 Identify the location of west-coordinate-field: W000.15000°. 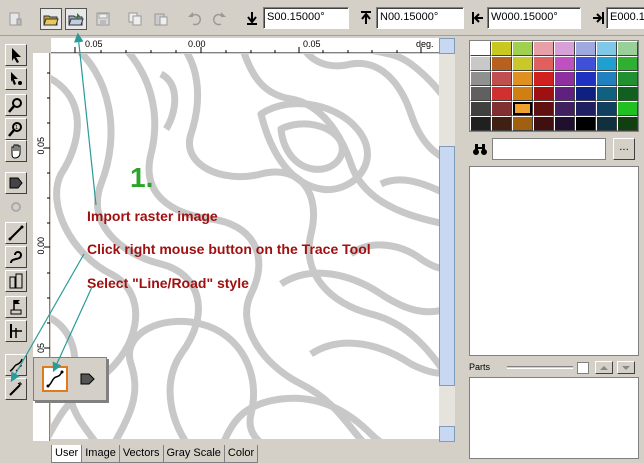
(534, 18).